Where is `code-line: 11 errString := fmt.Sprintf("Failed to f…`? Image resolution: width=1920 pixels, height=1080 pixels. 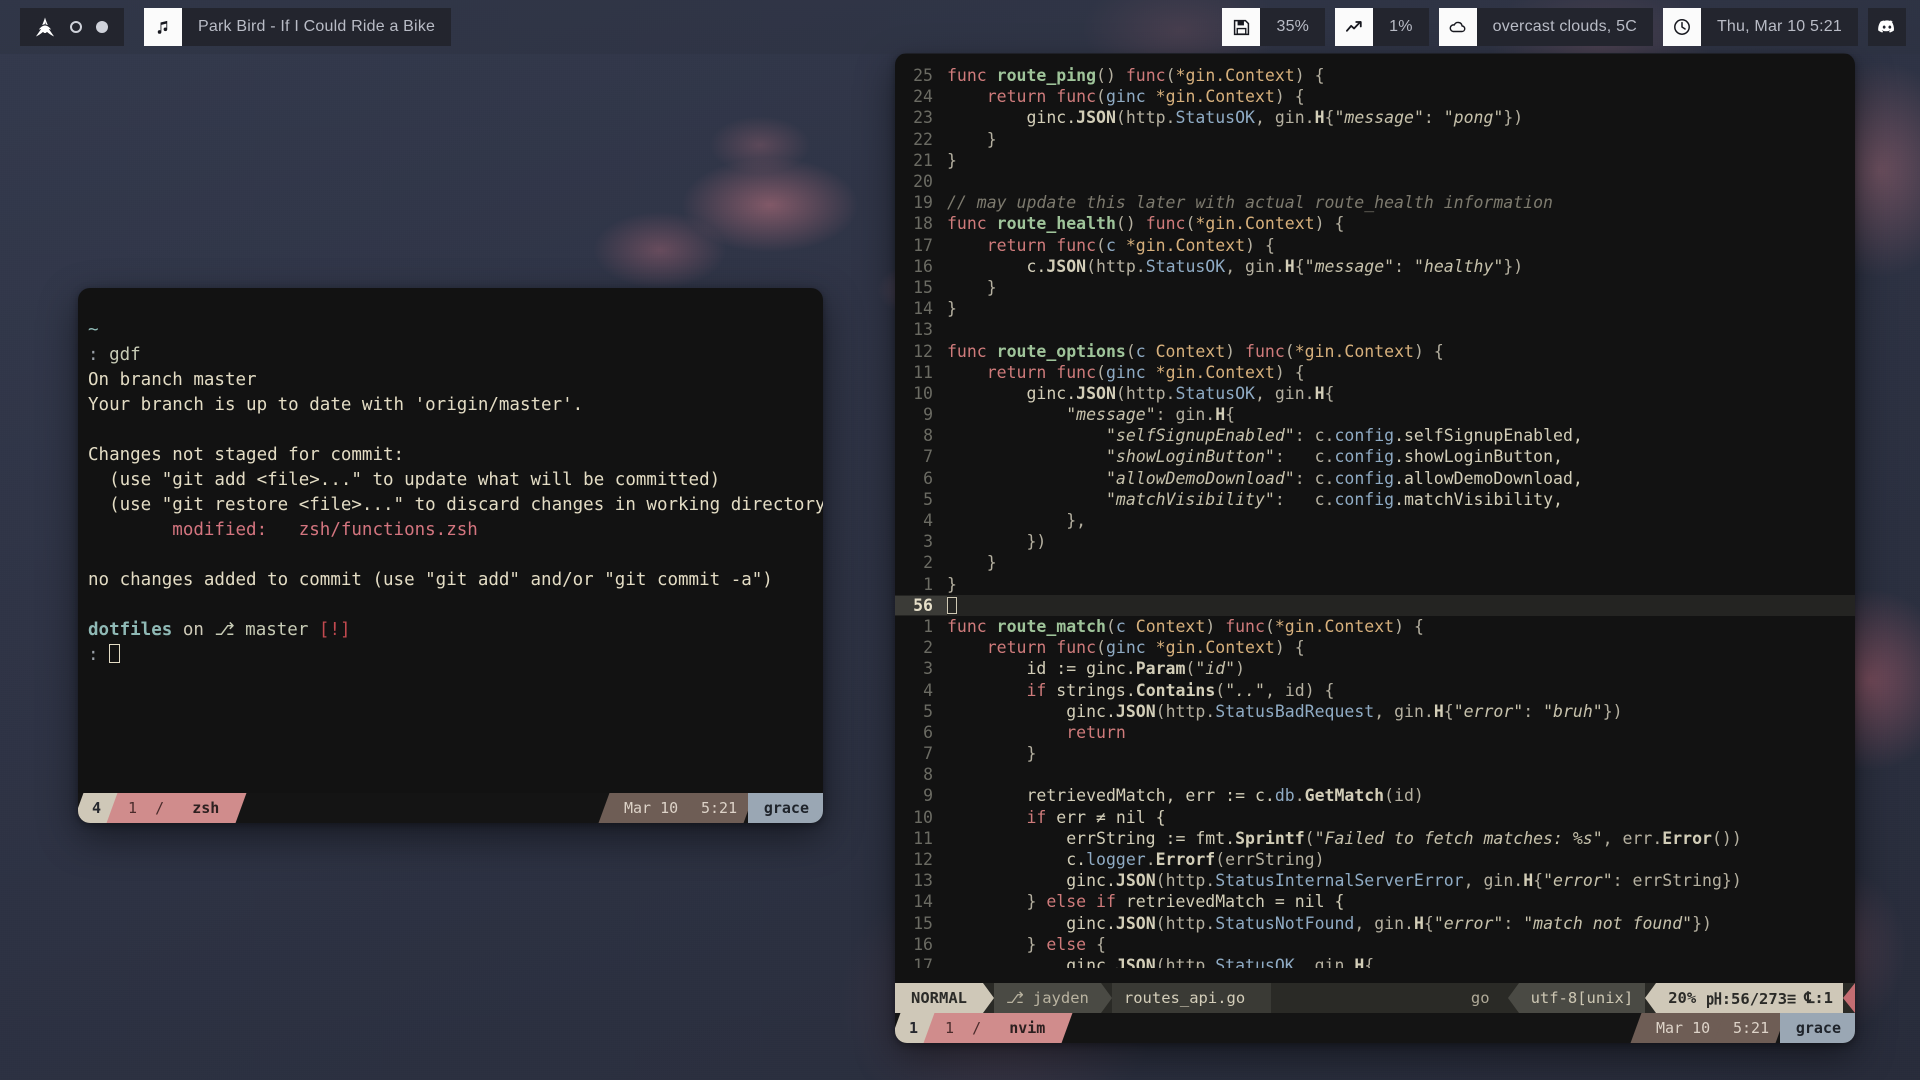 code-line: 11 errString := fmt.Sprintf("Failed to f… is located at coordinates (1375, 838).